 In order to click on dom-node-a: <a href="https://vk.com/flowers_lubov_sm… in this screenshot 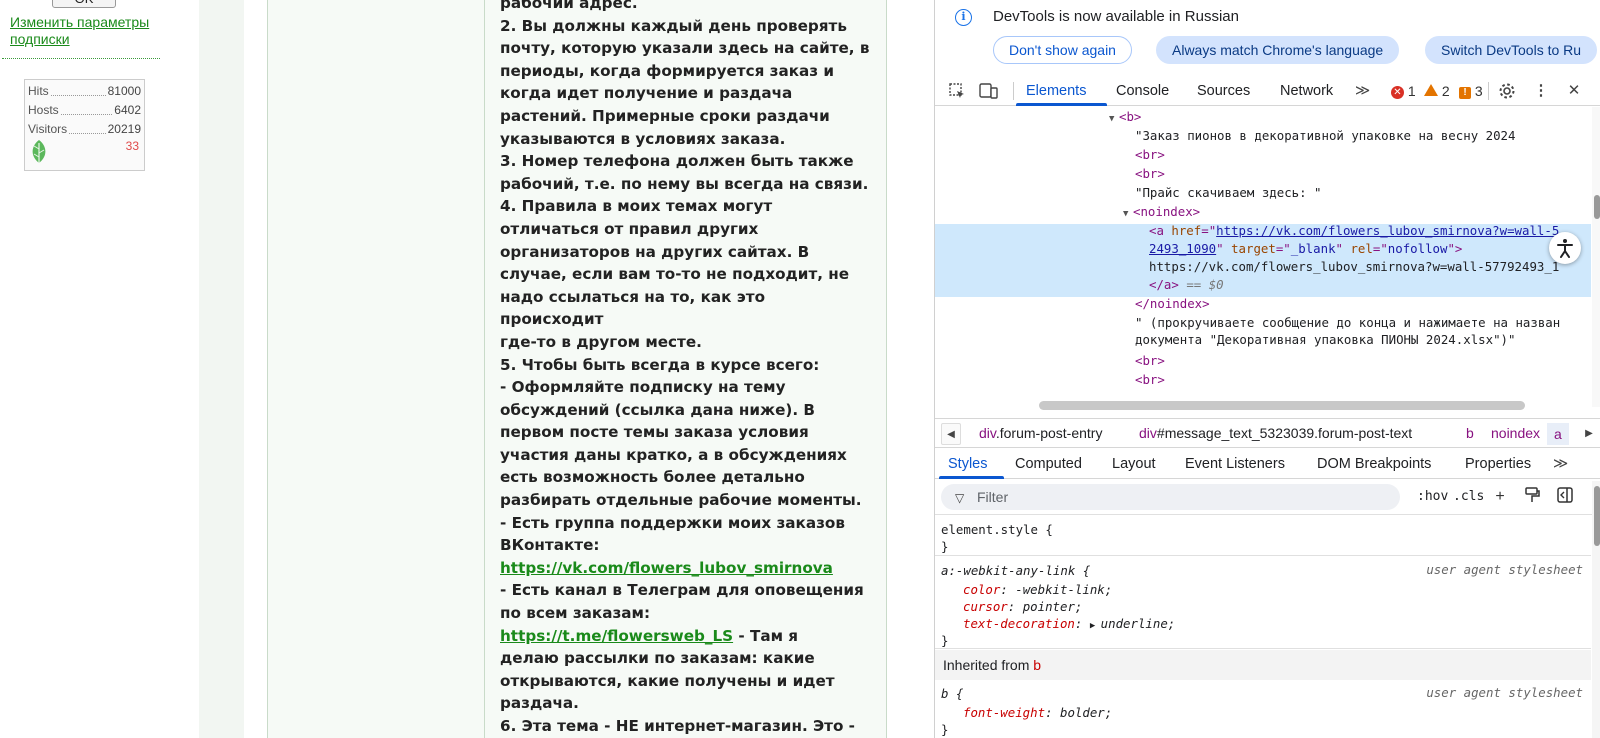, I will do `click(1263, 231)`.